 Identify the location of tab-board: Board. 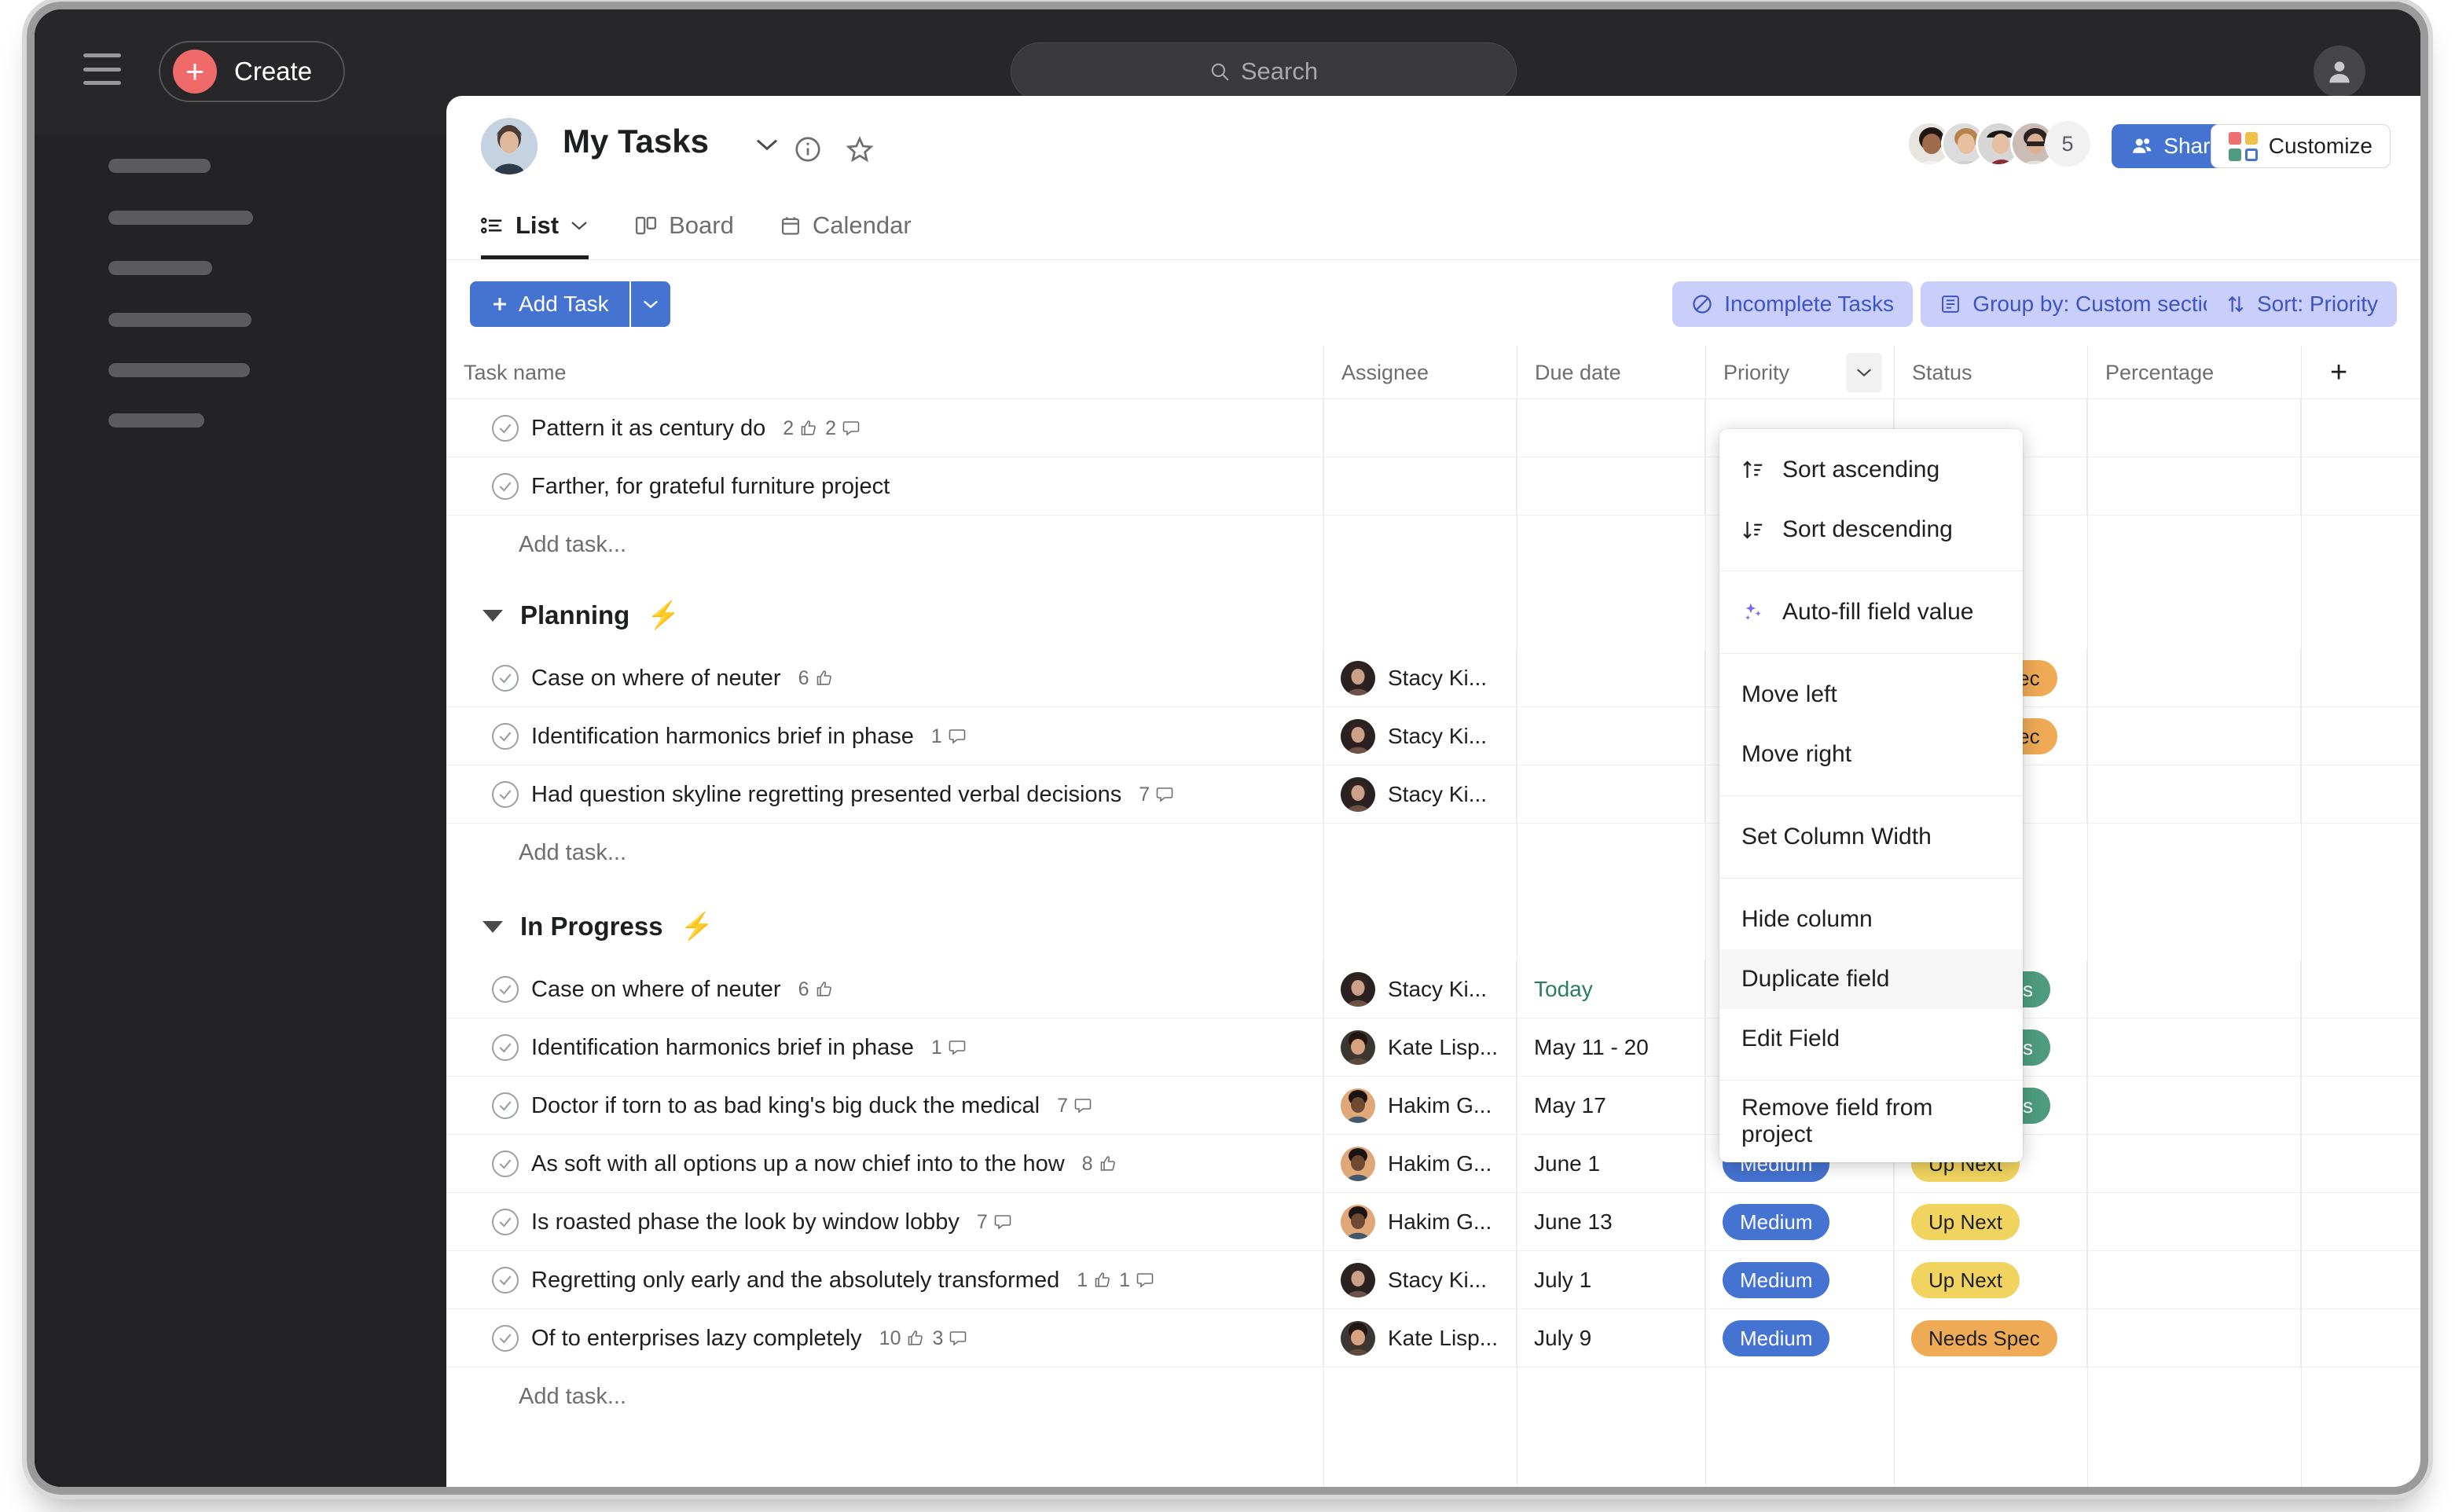
(684, 225).